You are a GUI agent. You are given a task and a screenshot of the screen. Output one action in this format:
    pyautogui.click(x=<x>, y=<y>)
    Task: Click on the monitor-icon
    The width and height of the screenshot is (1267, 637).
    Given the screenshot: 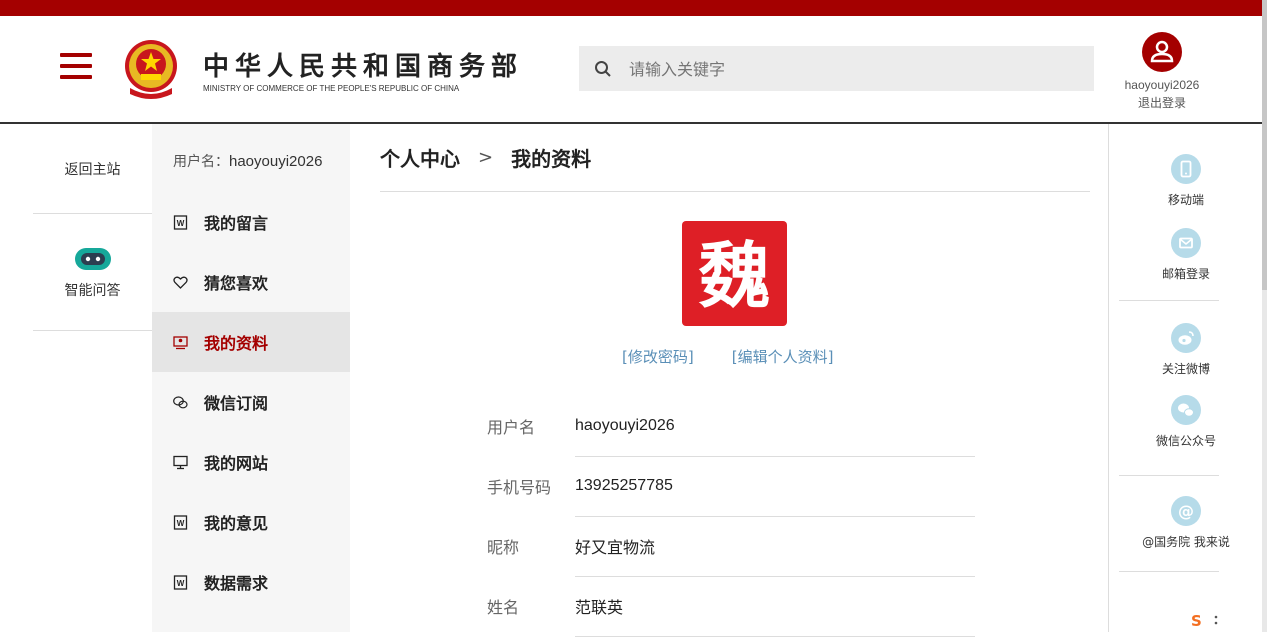 What is the action you would take?
    pyautogui.click(x=180, y=462)
    